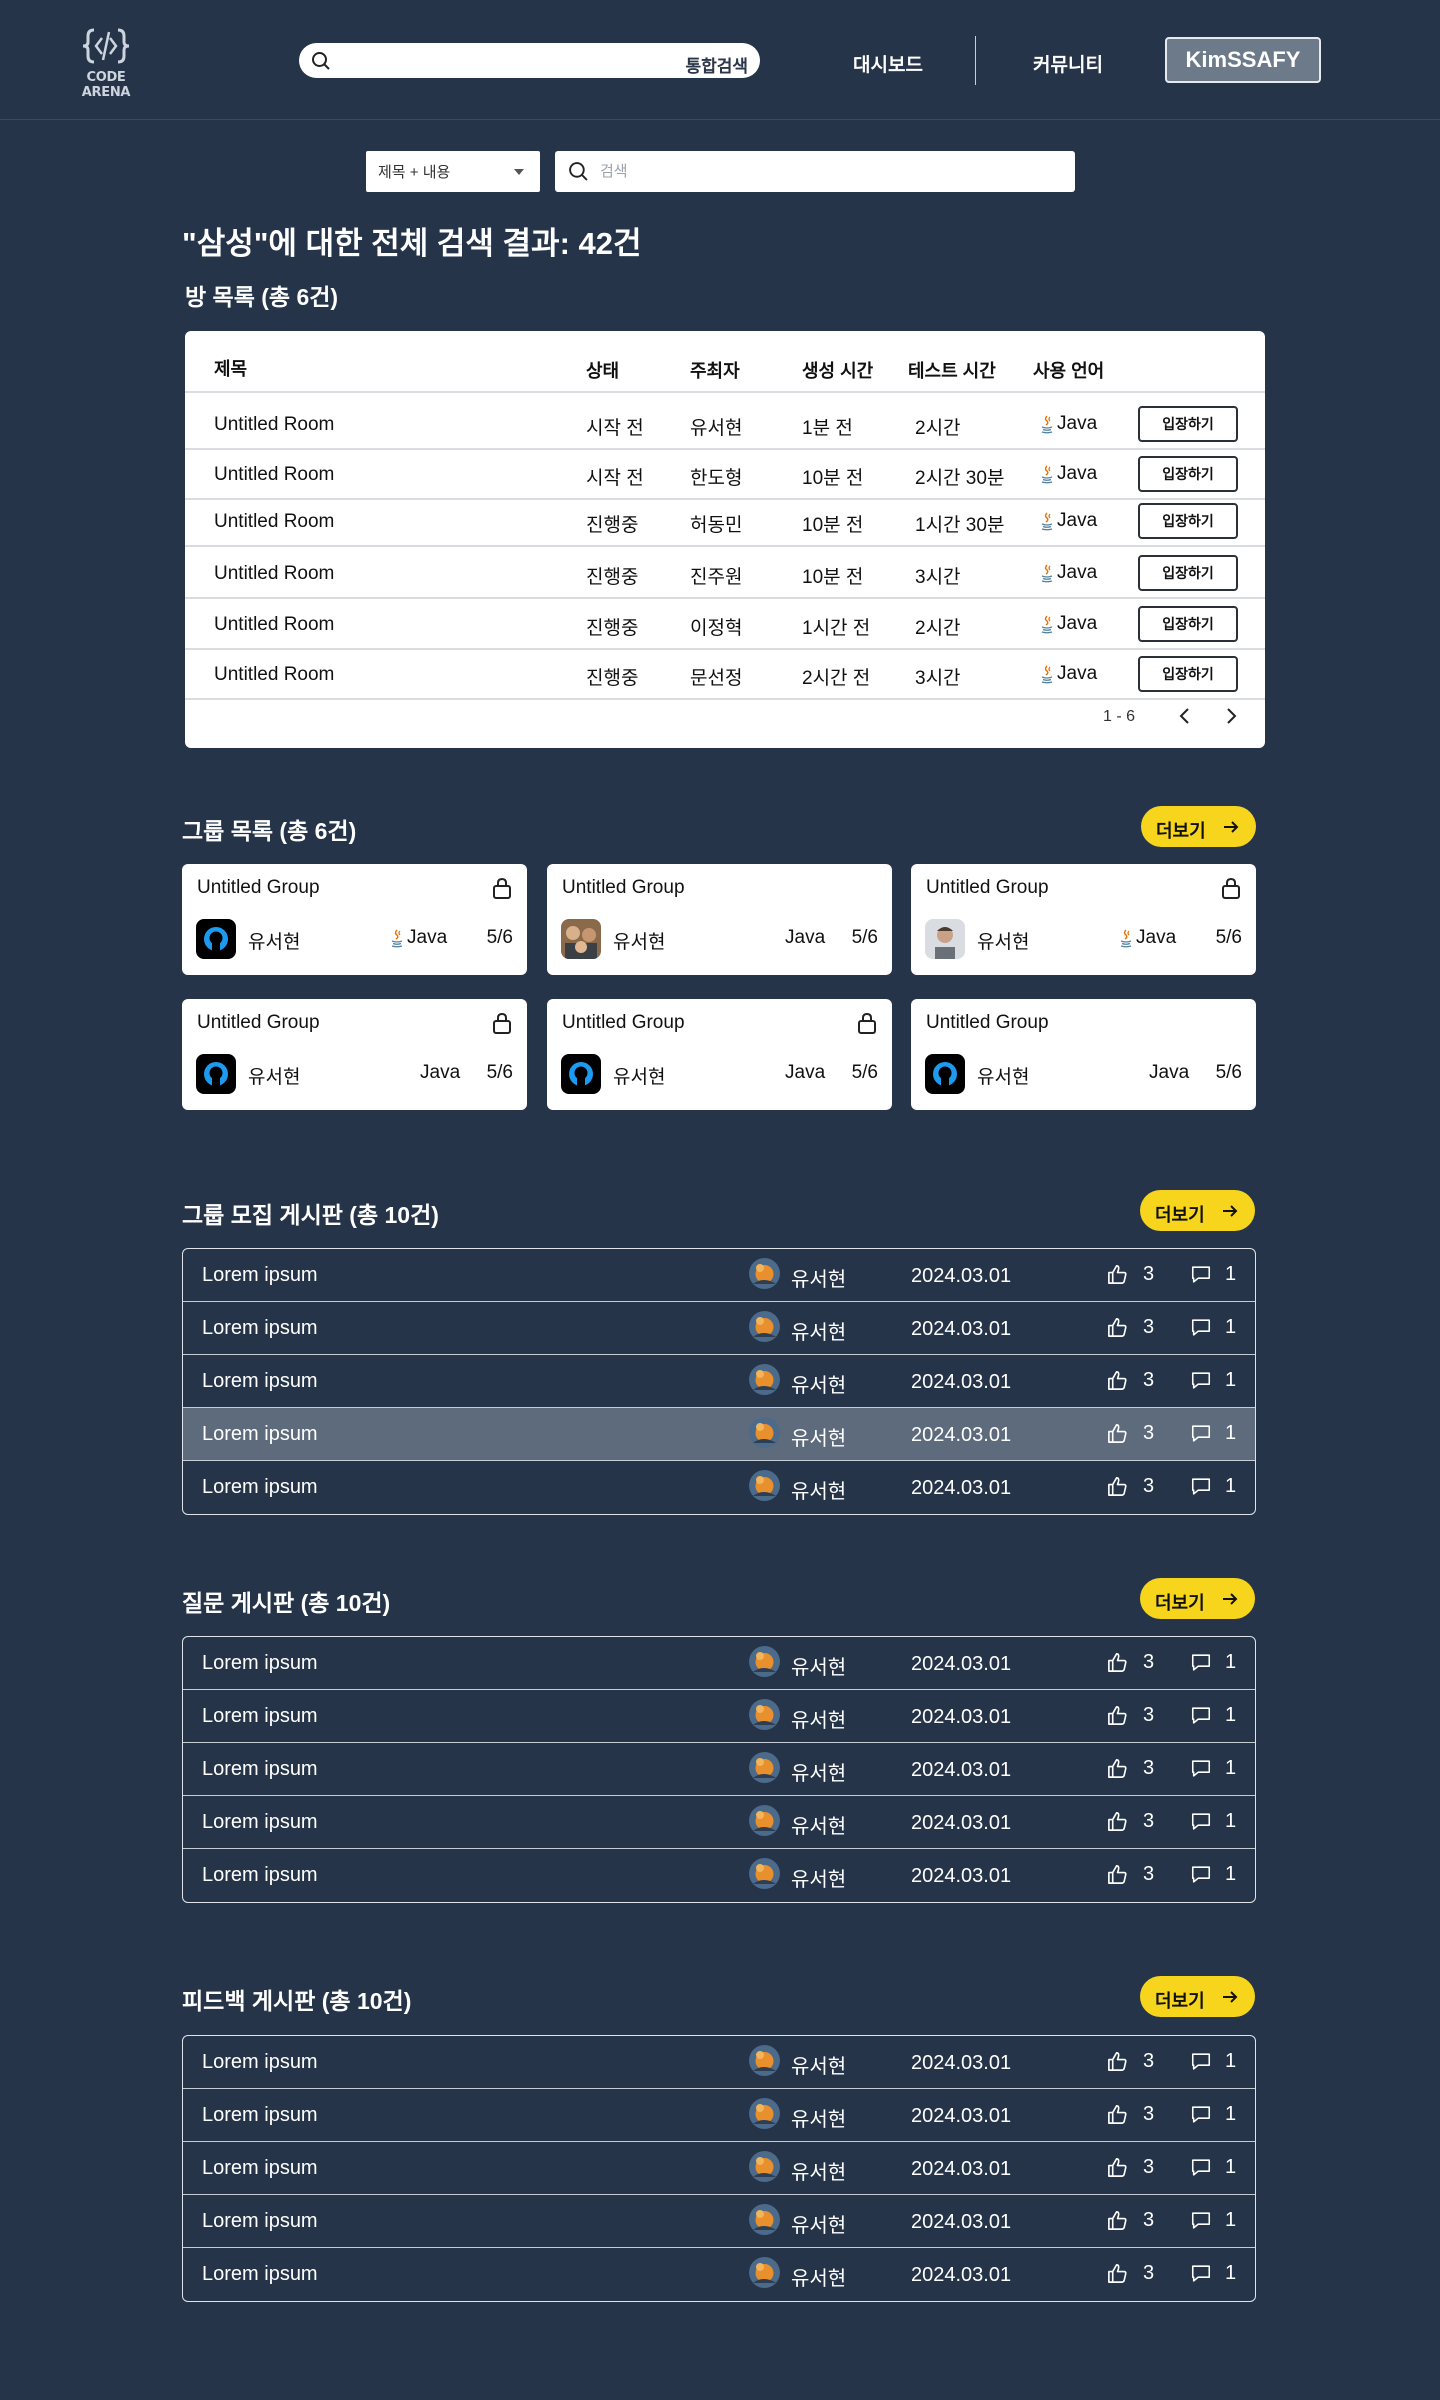  What do you see at coordinates (106, 62) in the screenshot?
I see `logo: CODE ARENA` at bounding box center [106, 62].